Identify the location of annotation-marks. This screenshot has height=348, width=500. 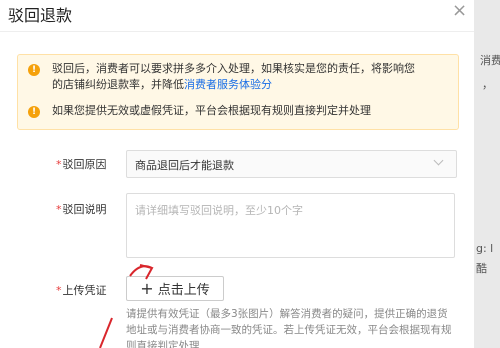
(126, 306).